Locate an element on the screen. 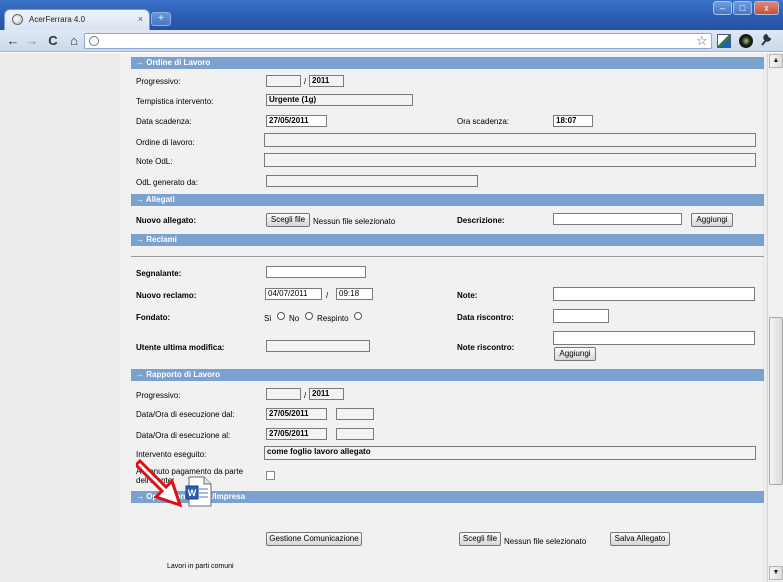 This screenshot has width=783, height=582. red-arrow-icon is located at coordinates (159, 483).